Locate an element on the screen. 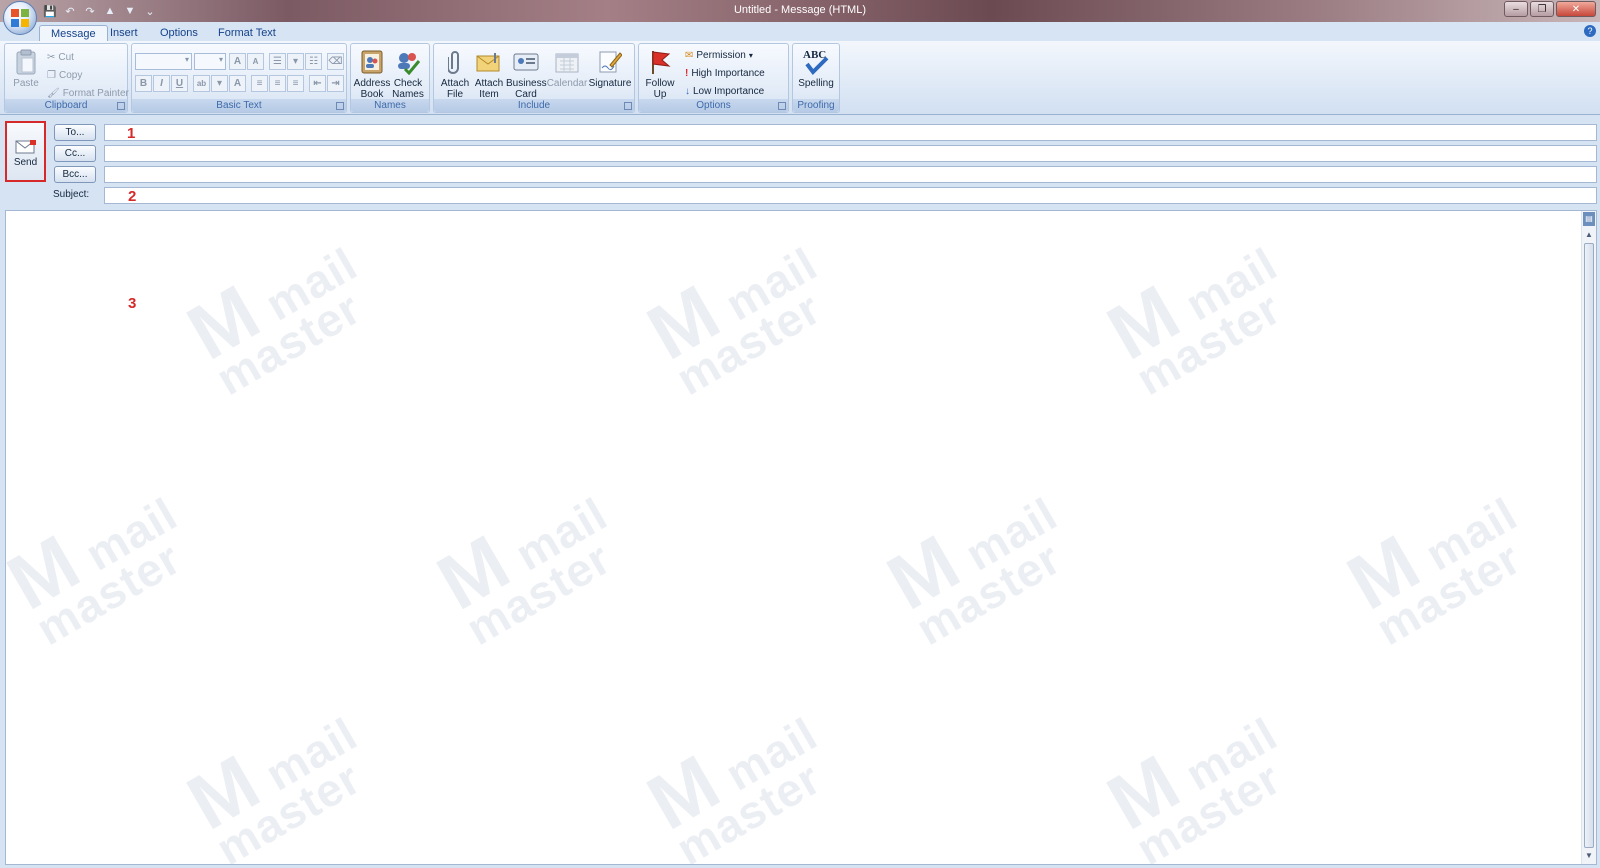 The width and height of the screenshot is (1600, 868). include-group-label: Include is located at coordinates (534, 105).